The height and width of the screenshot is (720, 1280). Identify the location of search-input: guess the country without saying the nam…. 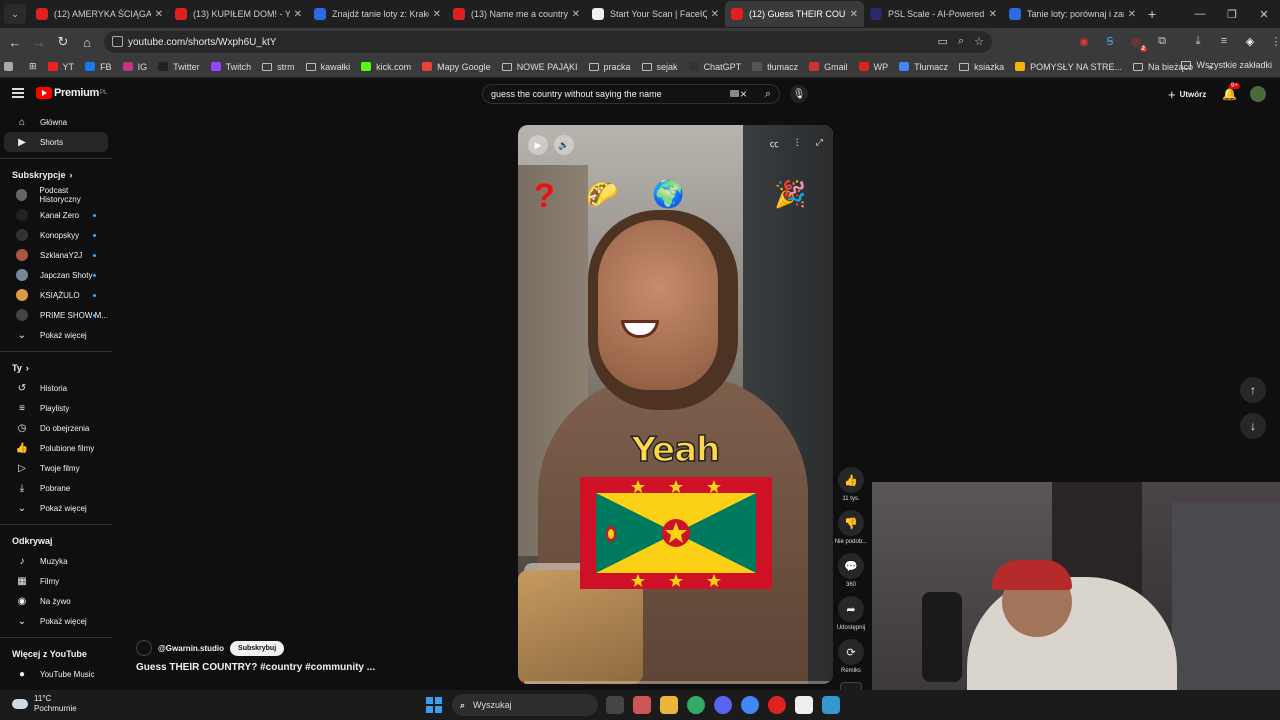
(631, 94).